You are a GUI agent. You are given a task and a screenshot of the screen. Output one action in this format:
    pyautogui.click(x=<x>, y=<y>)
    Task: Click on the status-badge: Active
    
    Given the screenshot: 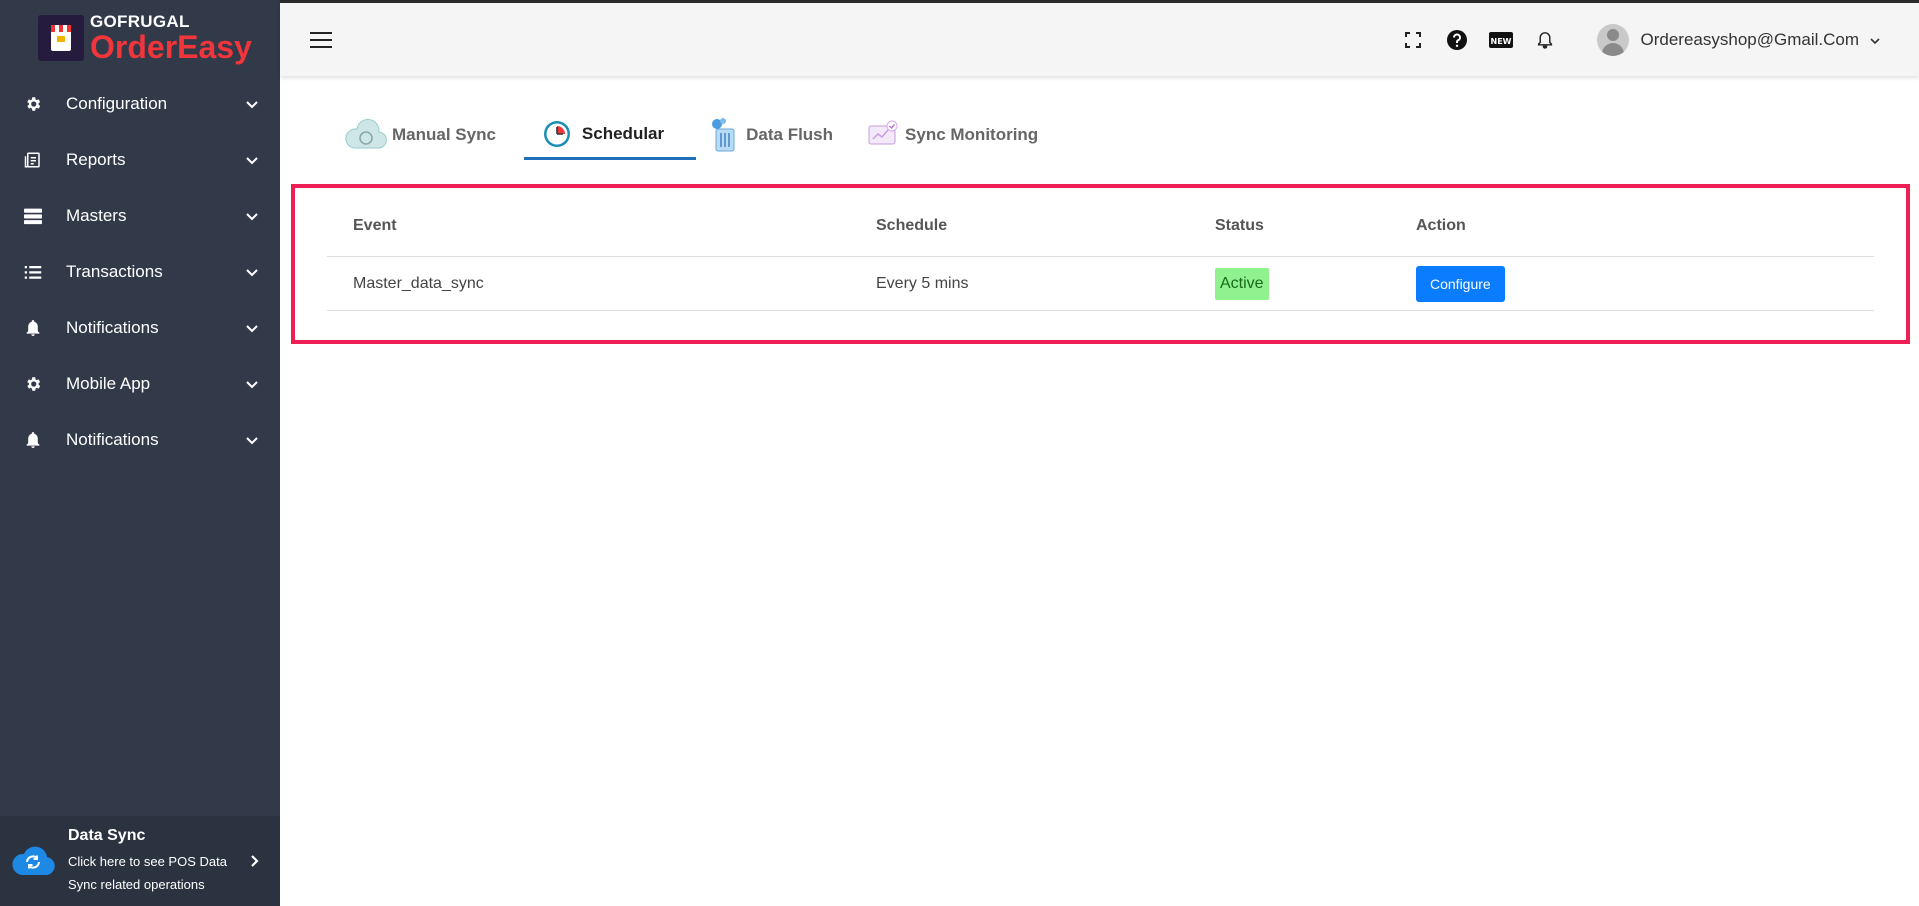 What is the action you would take?
    pyautogui.click(x=1242, y=283)
    